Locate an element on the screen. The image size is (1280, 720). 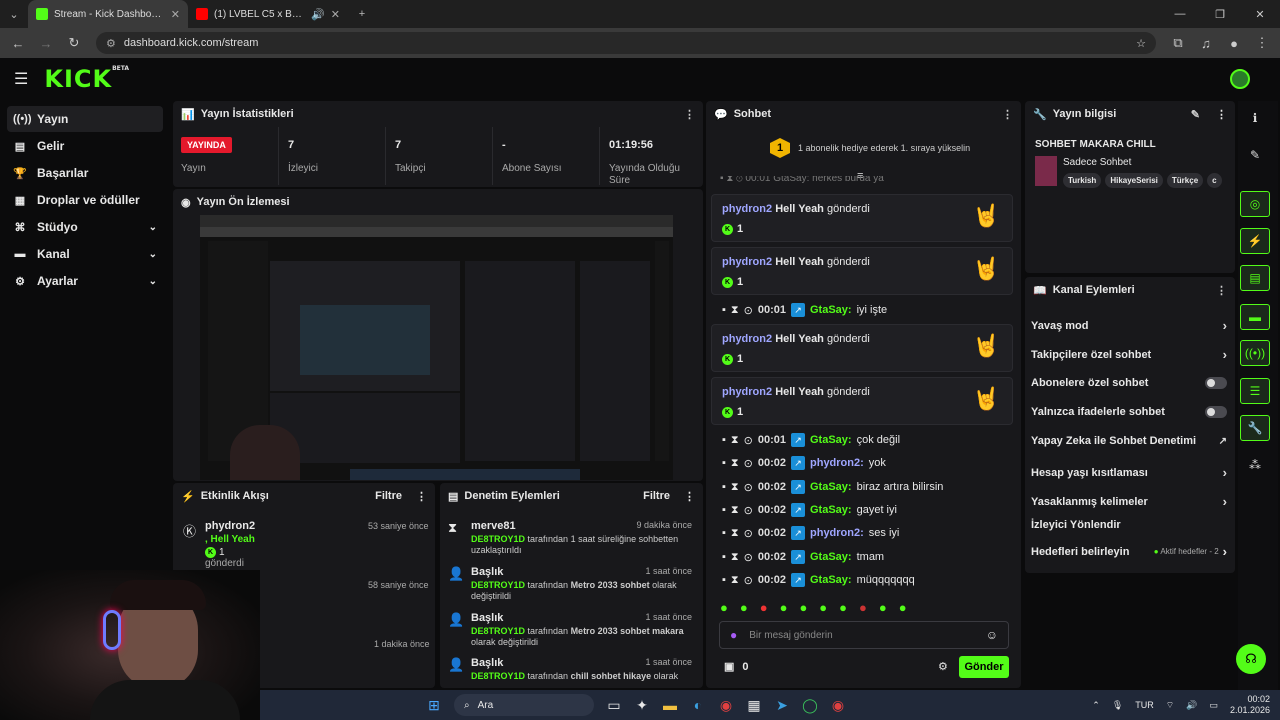
maximize-icon: ❐ is located at coordinates (1220, 14).